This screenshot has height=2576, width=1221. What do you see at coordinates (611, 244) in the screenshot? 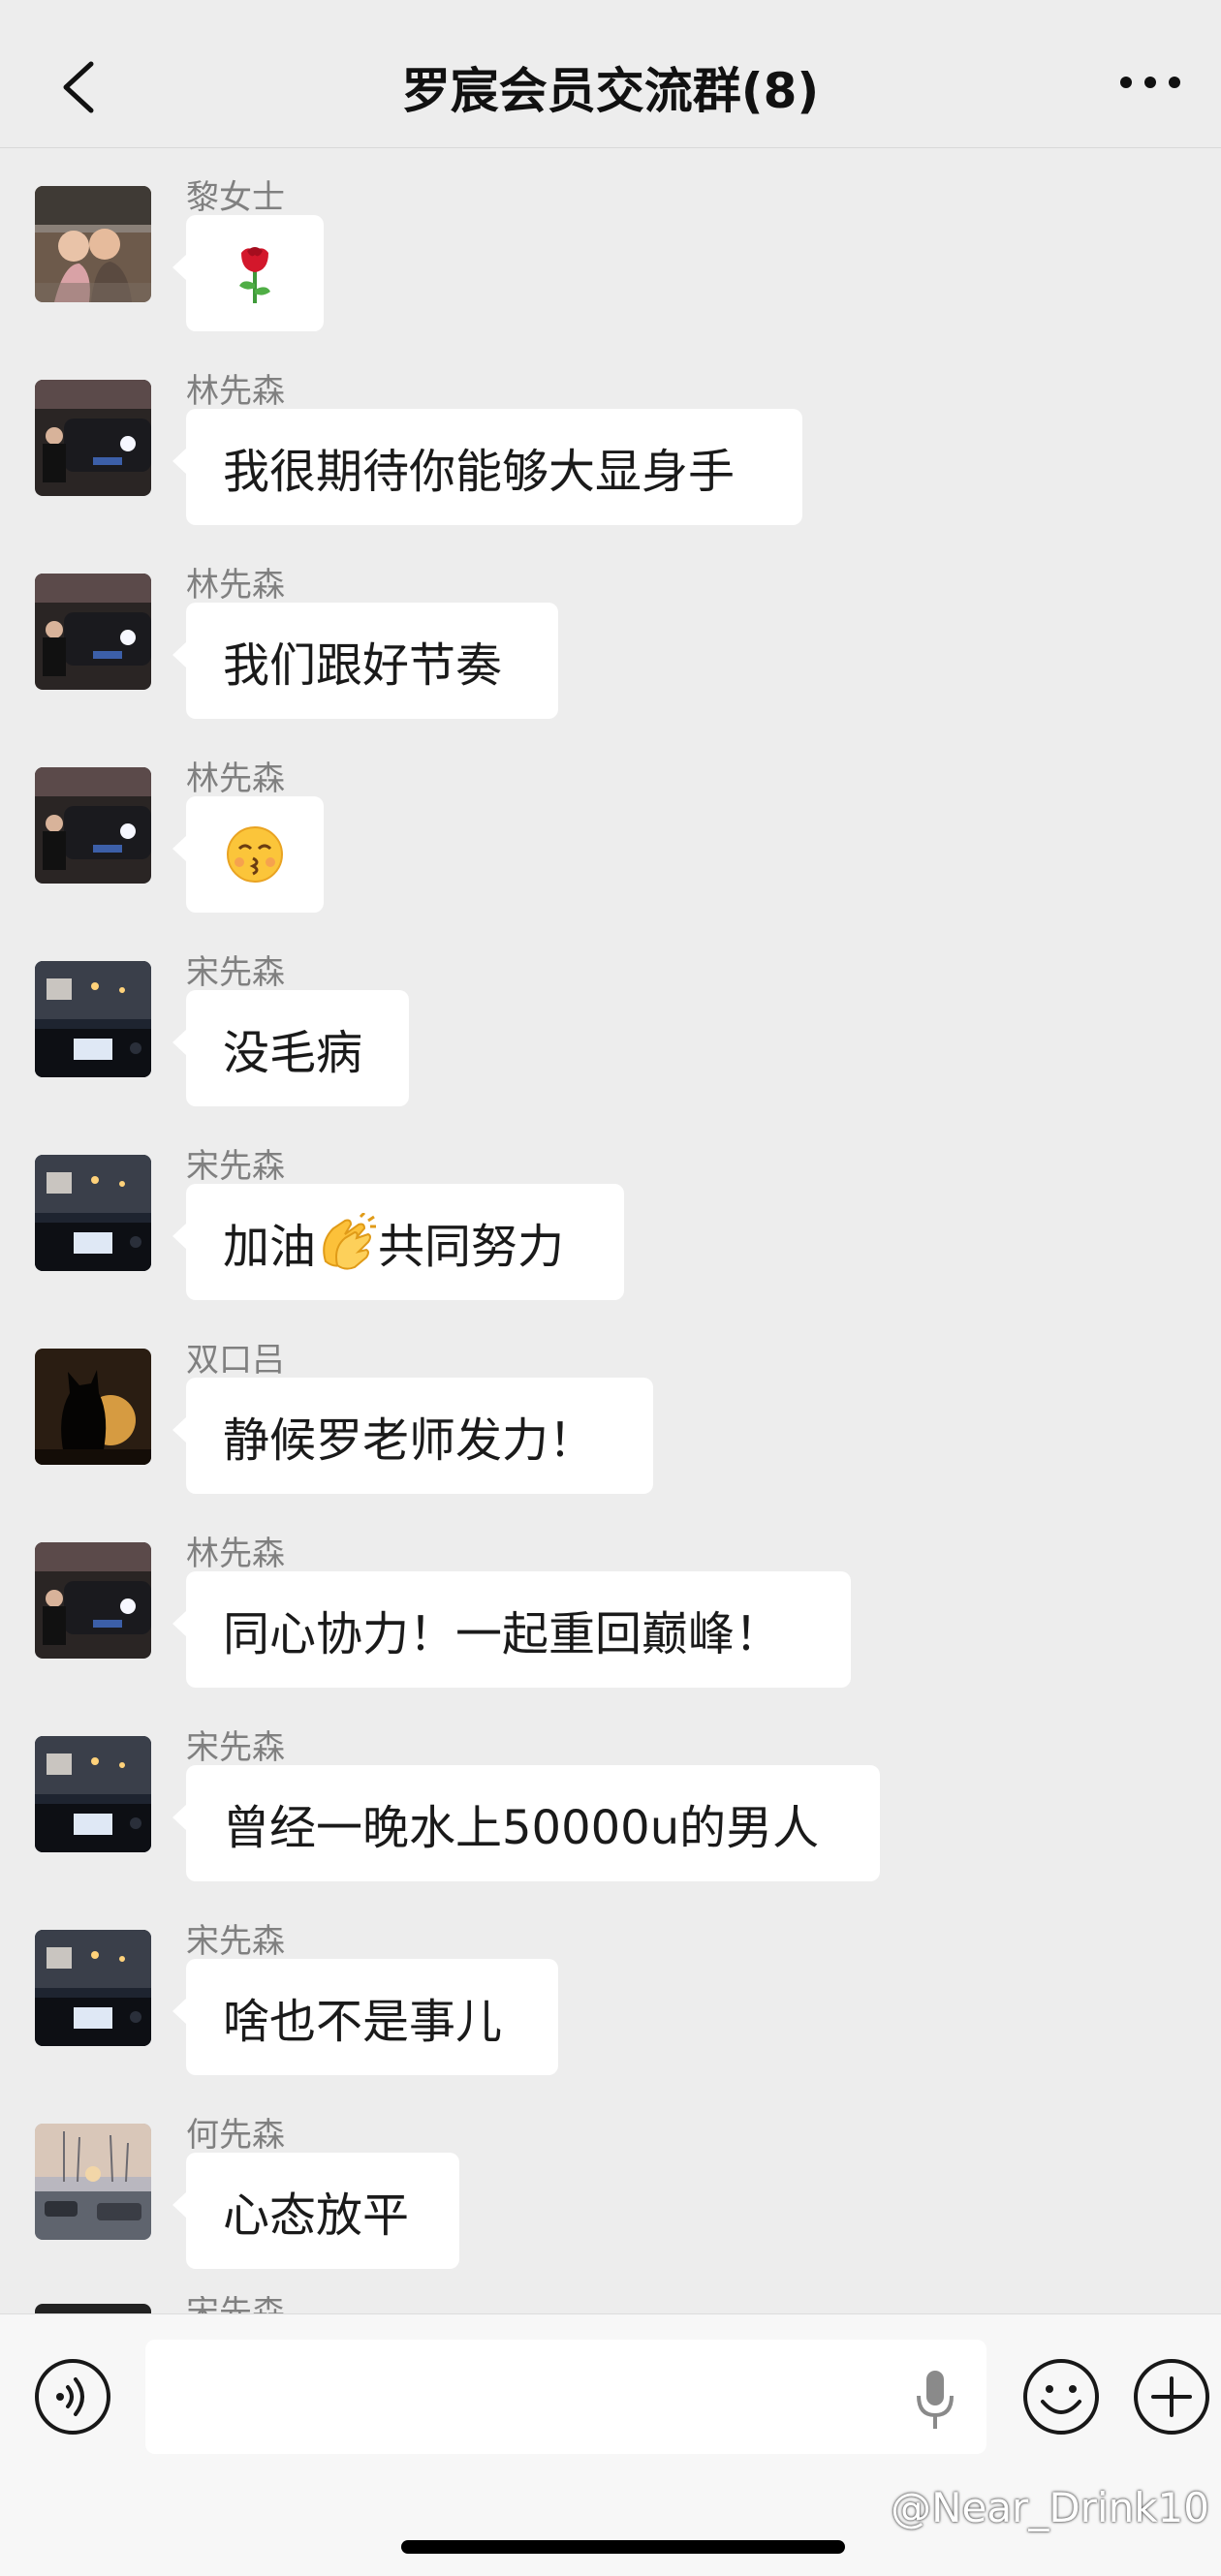
I see `message-row: 黎女士` at bounding box center [611, 244].